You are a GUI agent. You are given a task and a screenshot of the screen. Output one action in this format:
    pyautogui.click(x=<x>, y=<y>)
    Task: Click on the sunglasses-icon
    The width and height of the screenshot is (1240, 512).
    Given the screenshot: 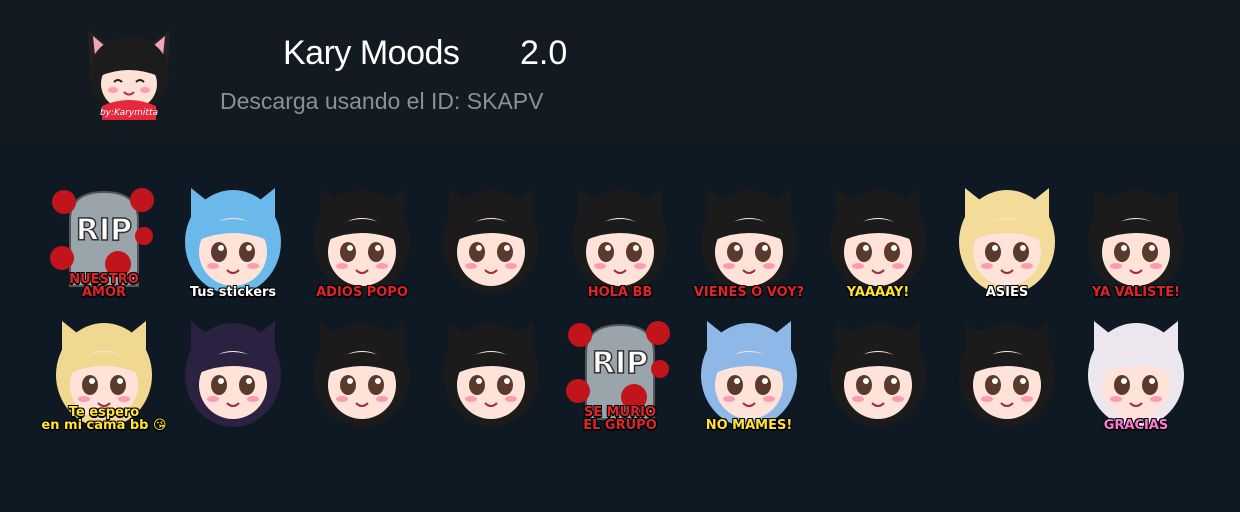 What is the action you would take?
    pyautogui.click(x=1007, y=241)
    